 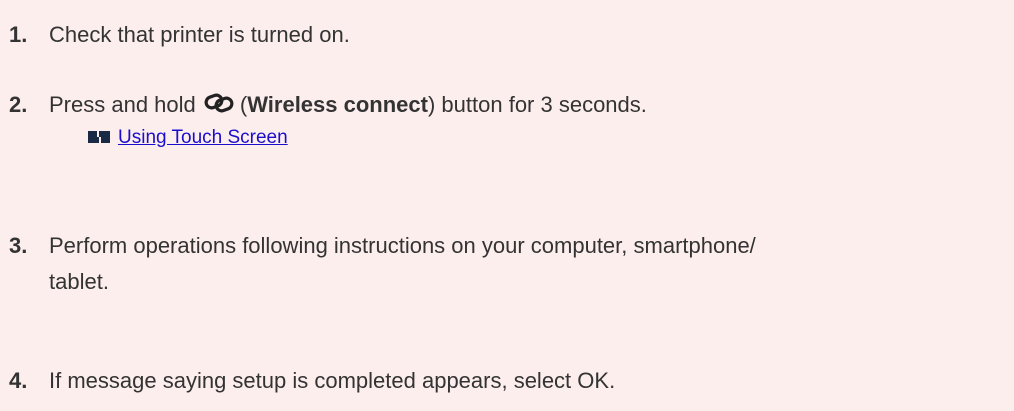 What do you see at coordinates (99, 137) in the screenshot?
I see `page-link-icon` at bounding box center [99, 137].